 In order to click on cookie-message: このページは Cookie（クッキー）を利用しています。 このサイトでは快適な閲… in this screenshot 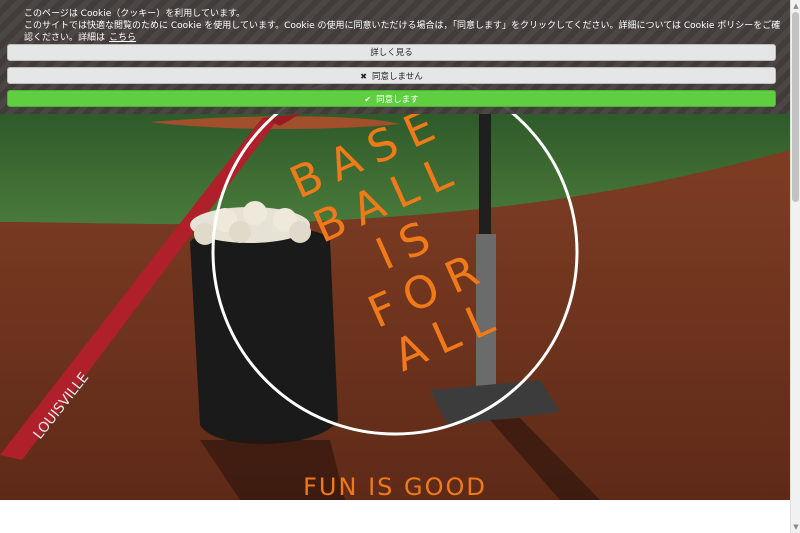, I will do `click(404, 26)`.